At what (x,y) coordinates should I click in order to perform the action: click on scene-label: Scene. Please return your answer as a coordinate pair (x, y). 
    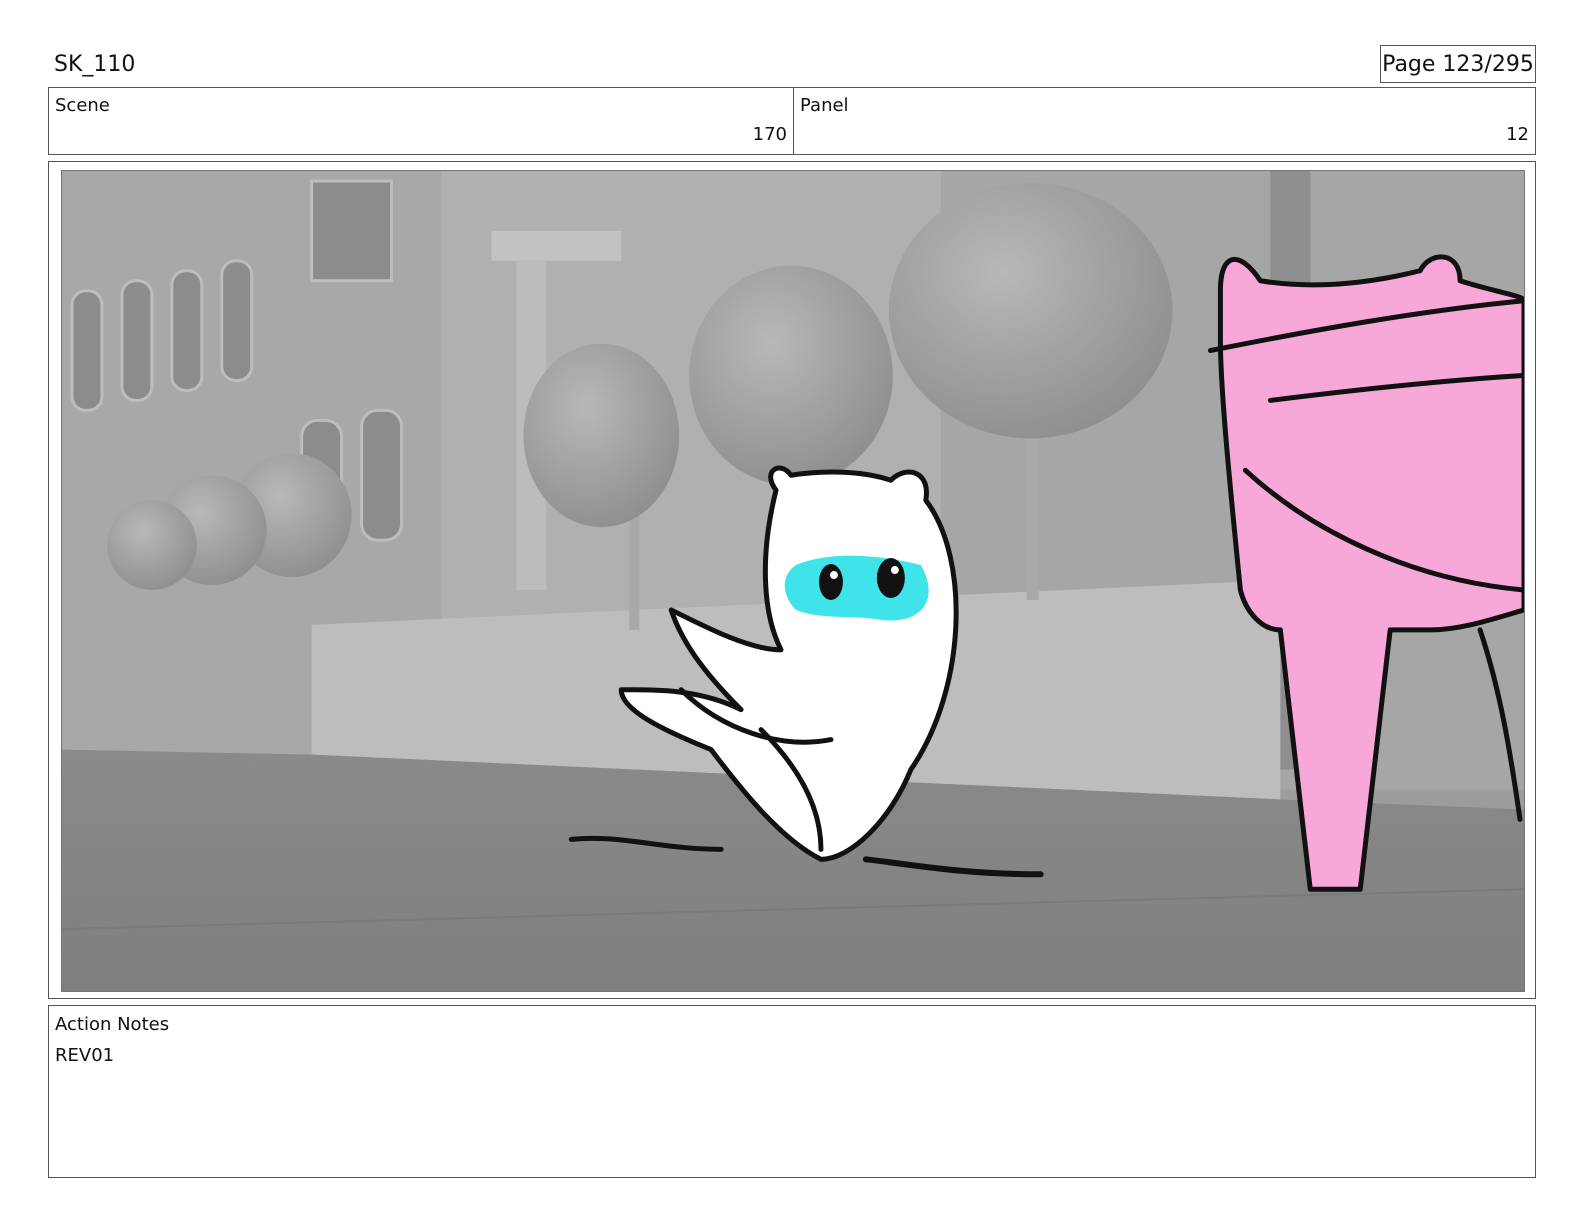
    Looking at the image, I should click on (82, 105).